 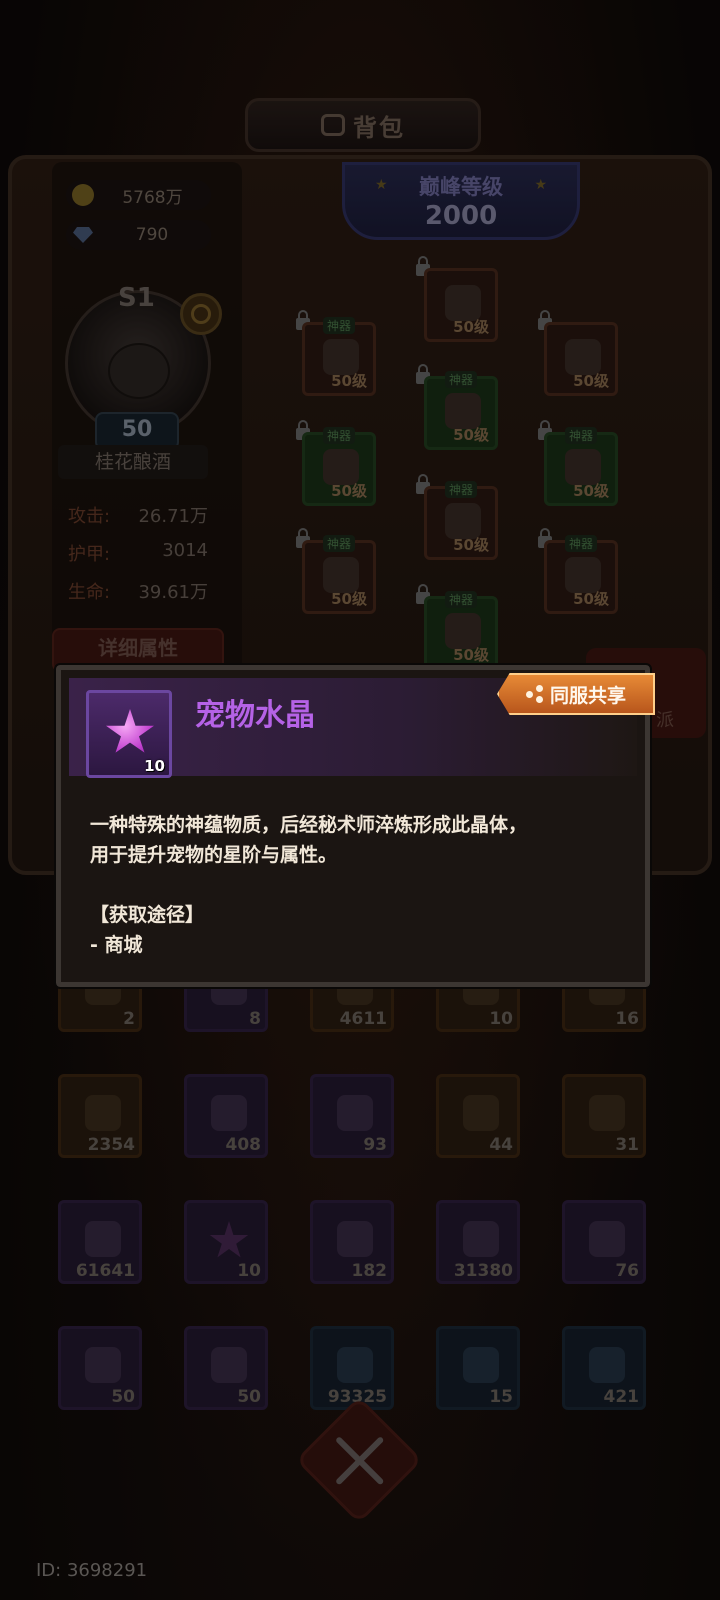 I want to click on share-icon, so click(x=534, y=694).